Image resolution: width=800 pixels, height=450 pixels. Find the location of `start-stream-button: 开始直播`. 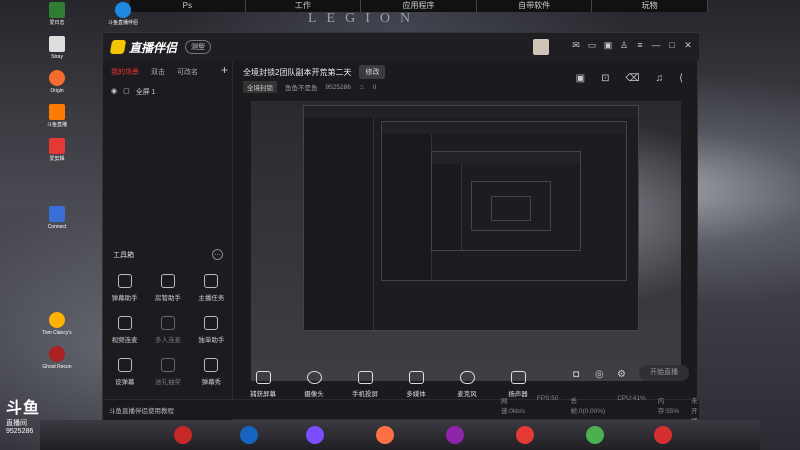

start-stream-button: 开始直播 is located at coordinates (664, 373).